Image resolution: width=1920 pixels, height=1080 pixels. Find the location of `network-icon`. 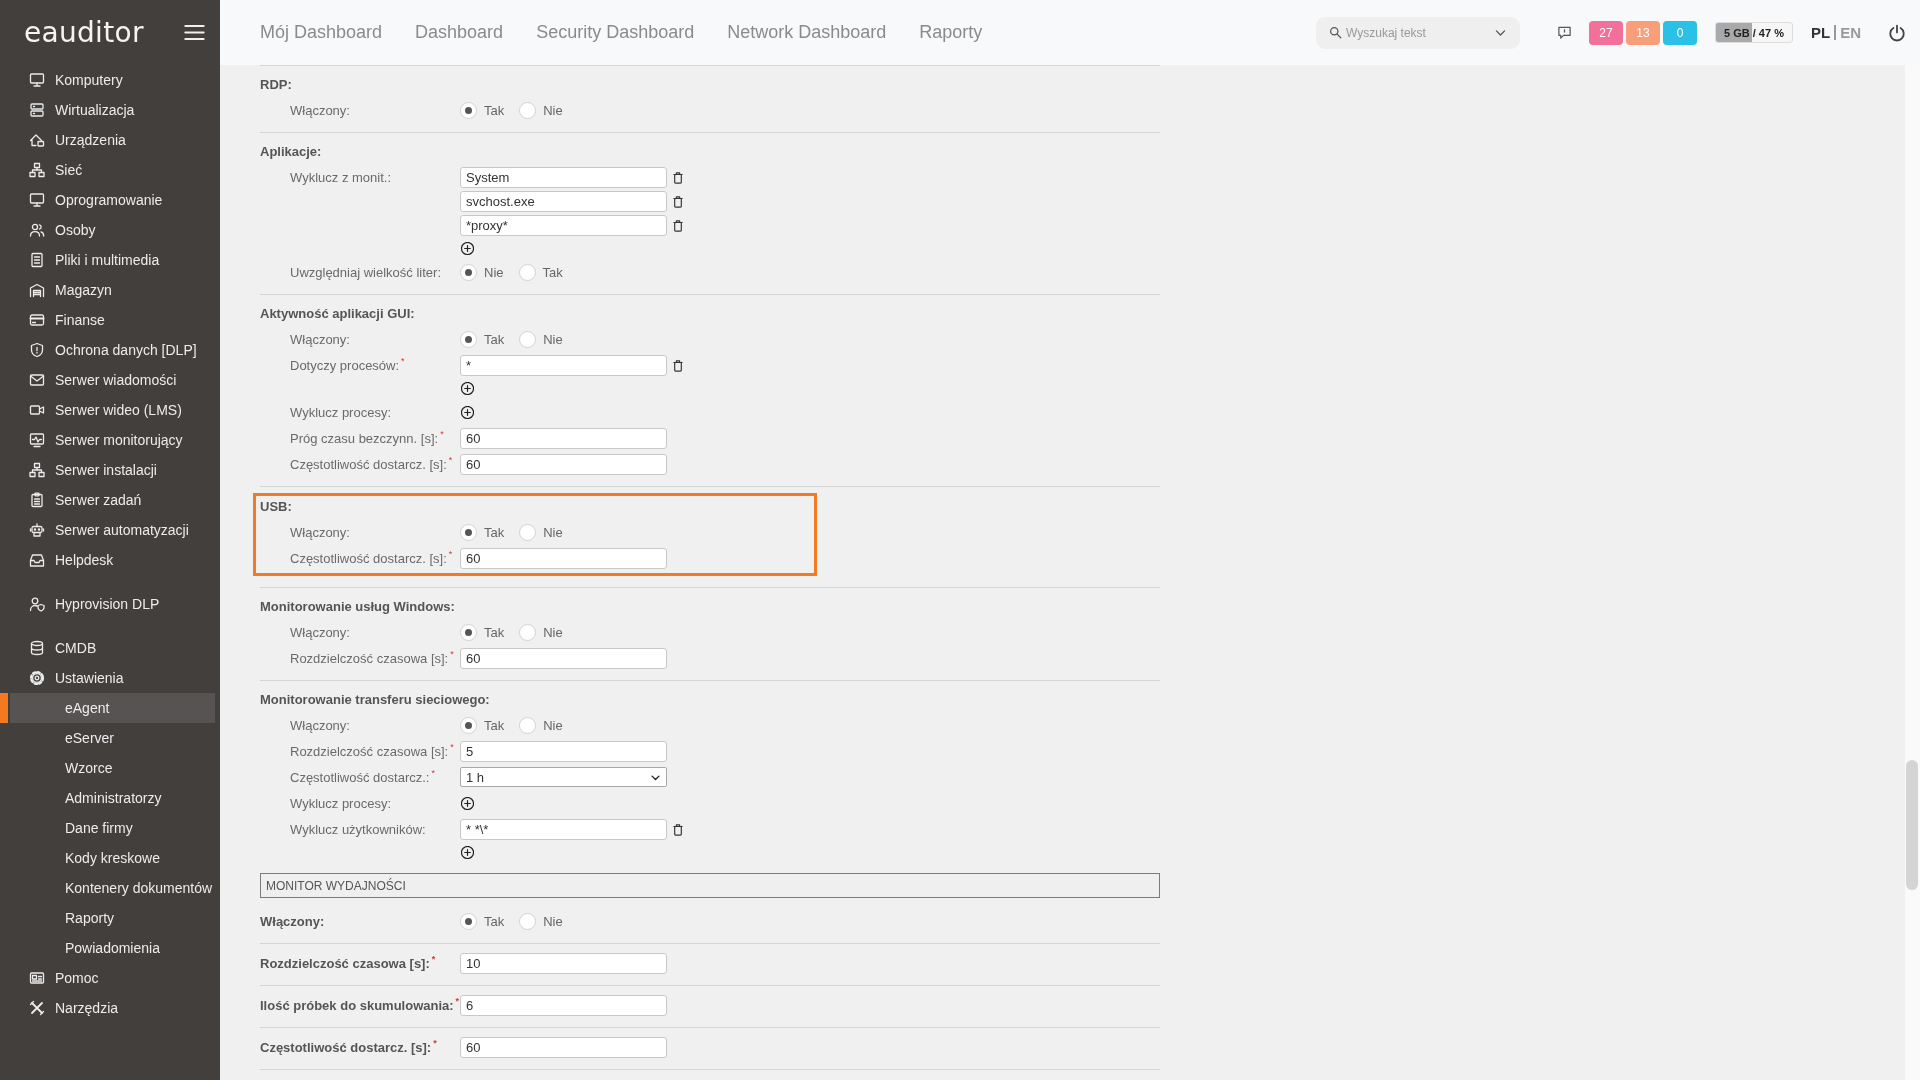

network-icon is located at coordinates (37, 170).